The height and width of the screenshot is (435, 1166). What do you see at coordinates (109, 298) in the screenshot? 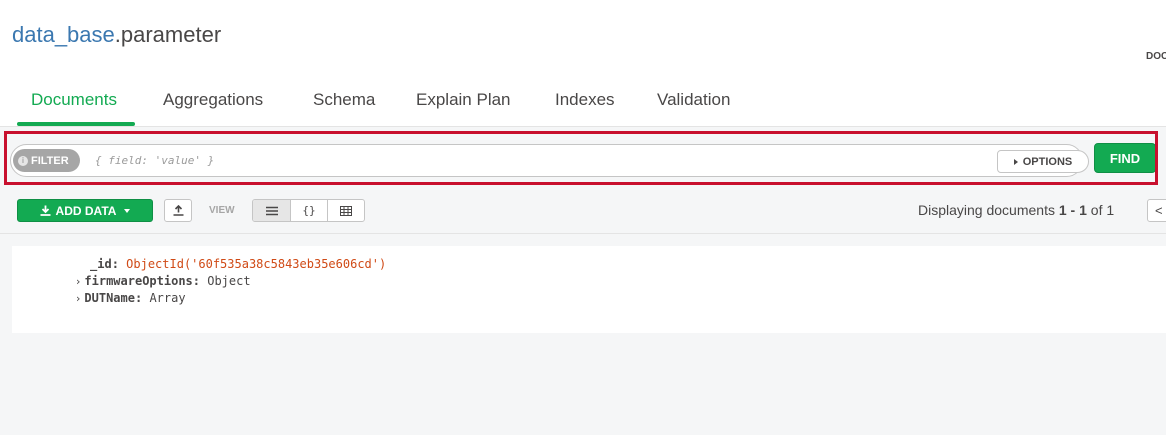
I see `field-key: DUTName` at bounding box center [109, 298].